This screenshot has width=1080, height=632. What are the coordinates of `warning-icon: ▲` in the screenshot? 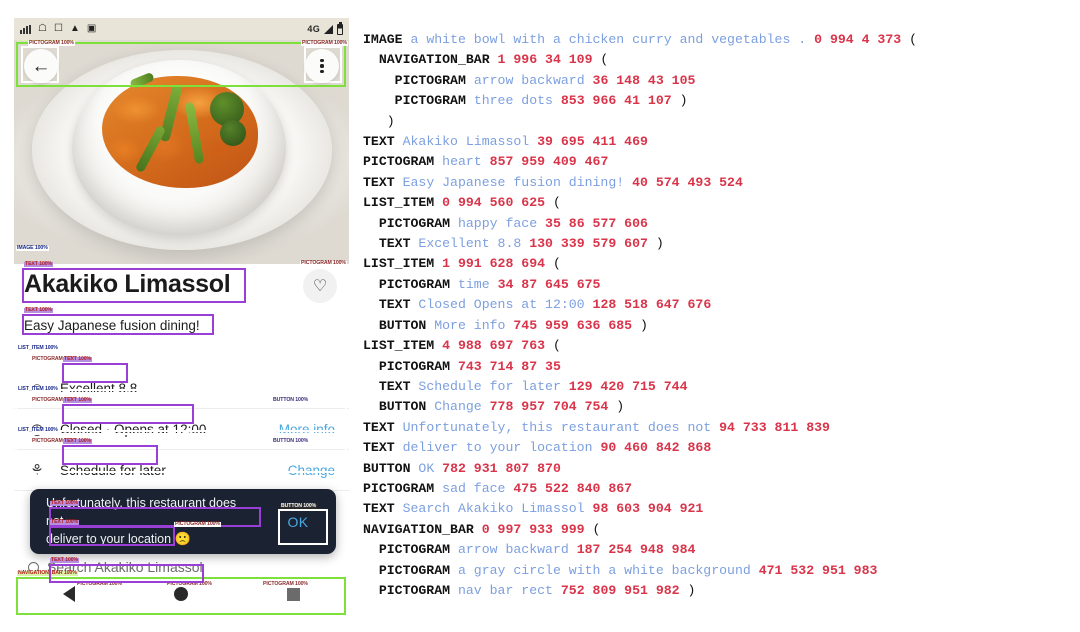 It's located at (74, 28).